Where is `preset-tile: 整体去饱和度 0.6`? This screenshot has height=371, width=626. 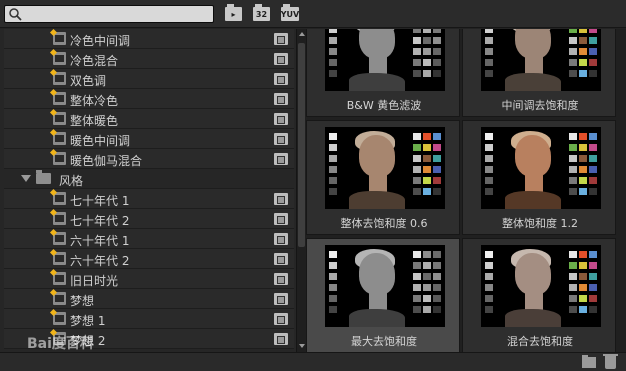
preset-tile: 整体去饱和度 0.6 is located at coordinates (383, 177).